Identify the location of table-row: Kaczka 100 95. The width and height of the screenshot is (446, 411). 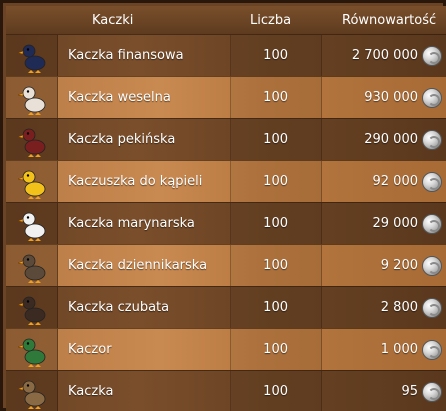
(226, 390).